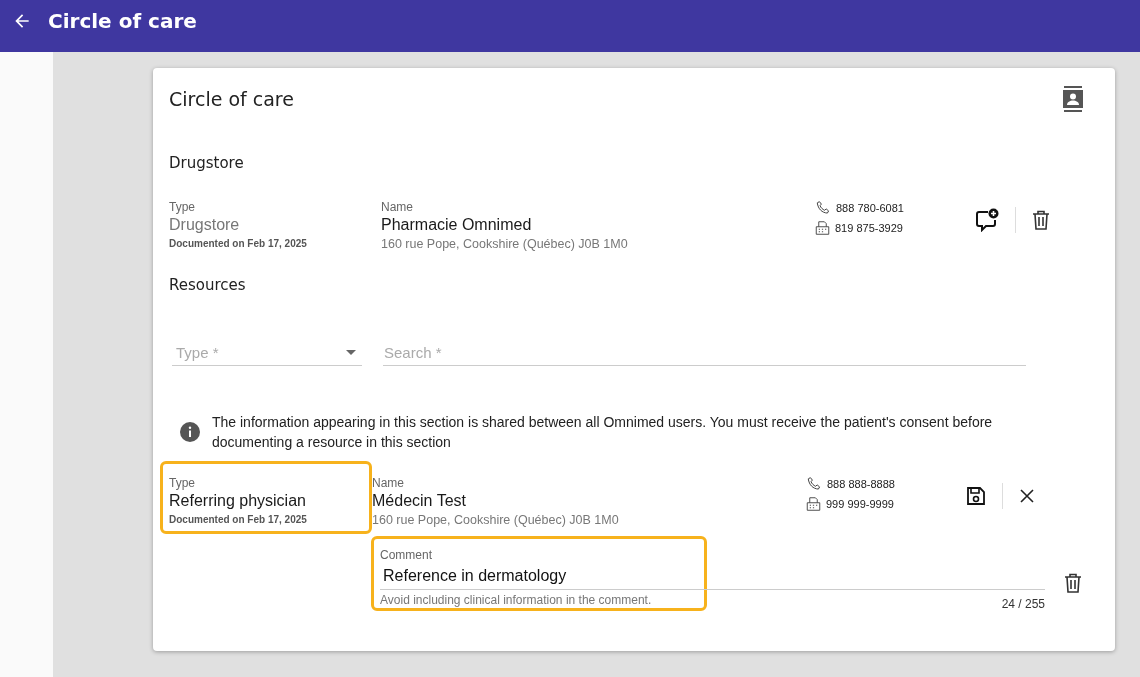  Describe the element at coordinates (861, 484) in the screenshot. I see `phone-number: 888 888-8888` at that location.